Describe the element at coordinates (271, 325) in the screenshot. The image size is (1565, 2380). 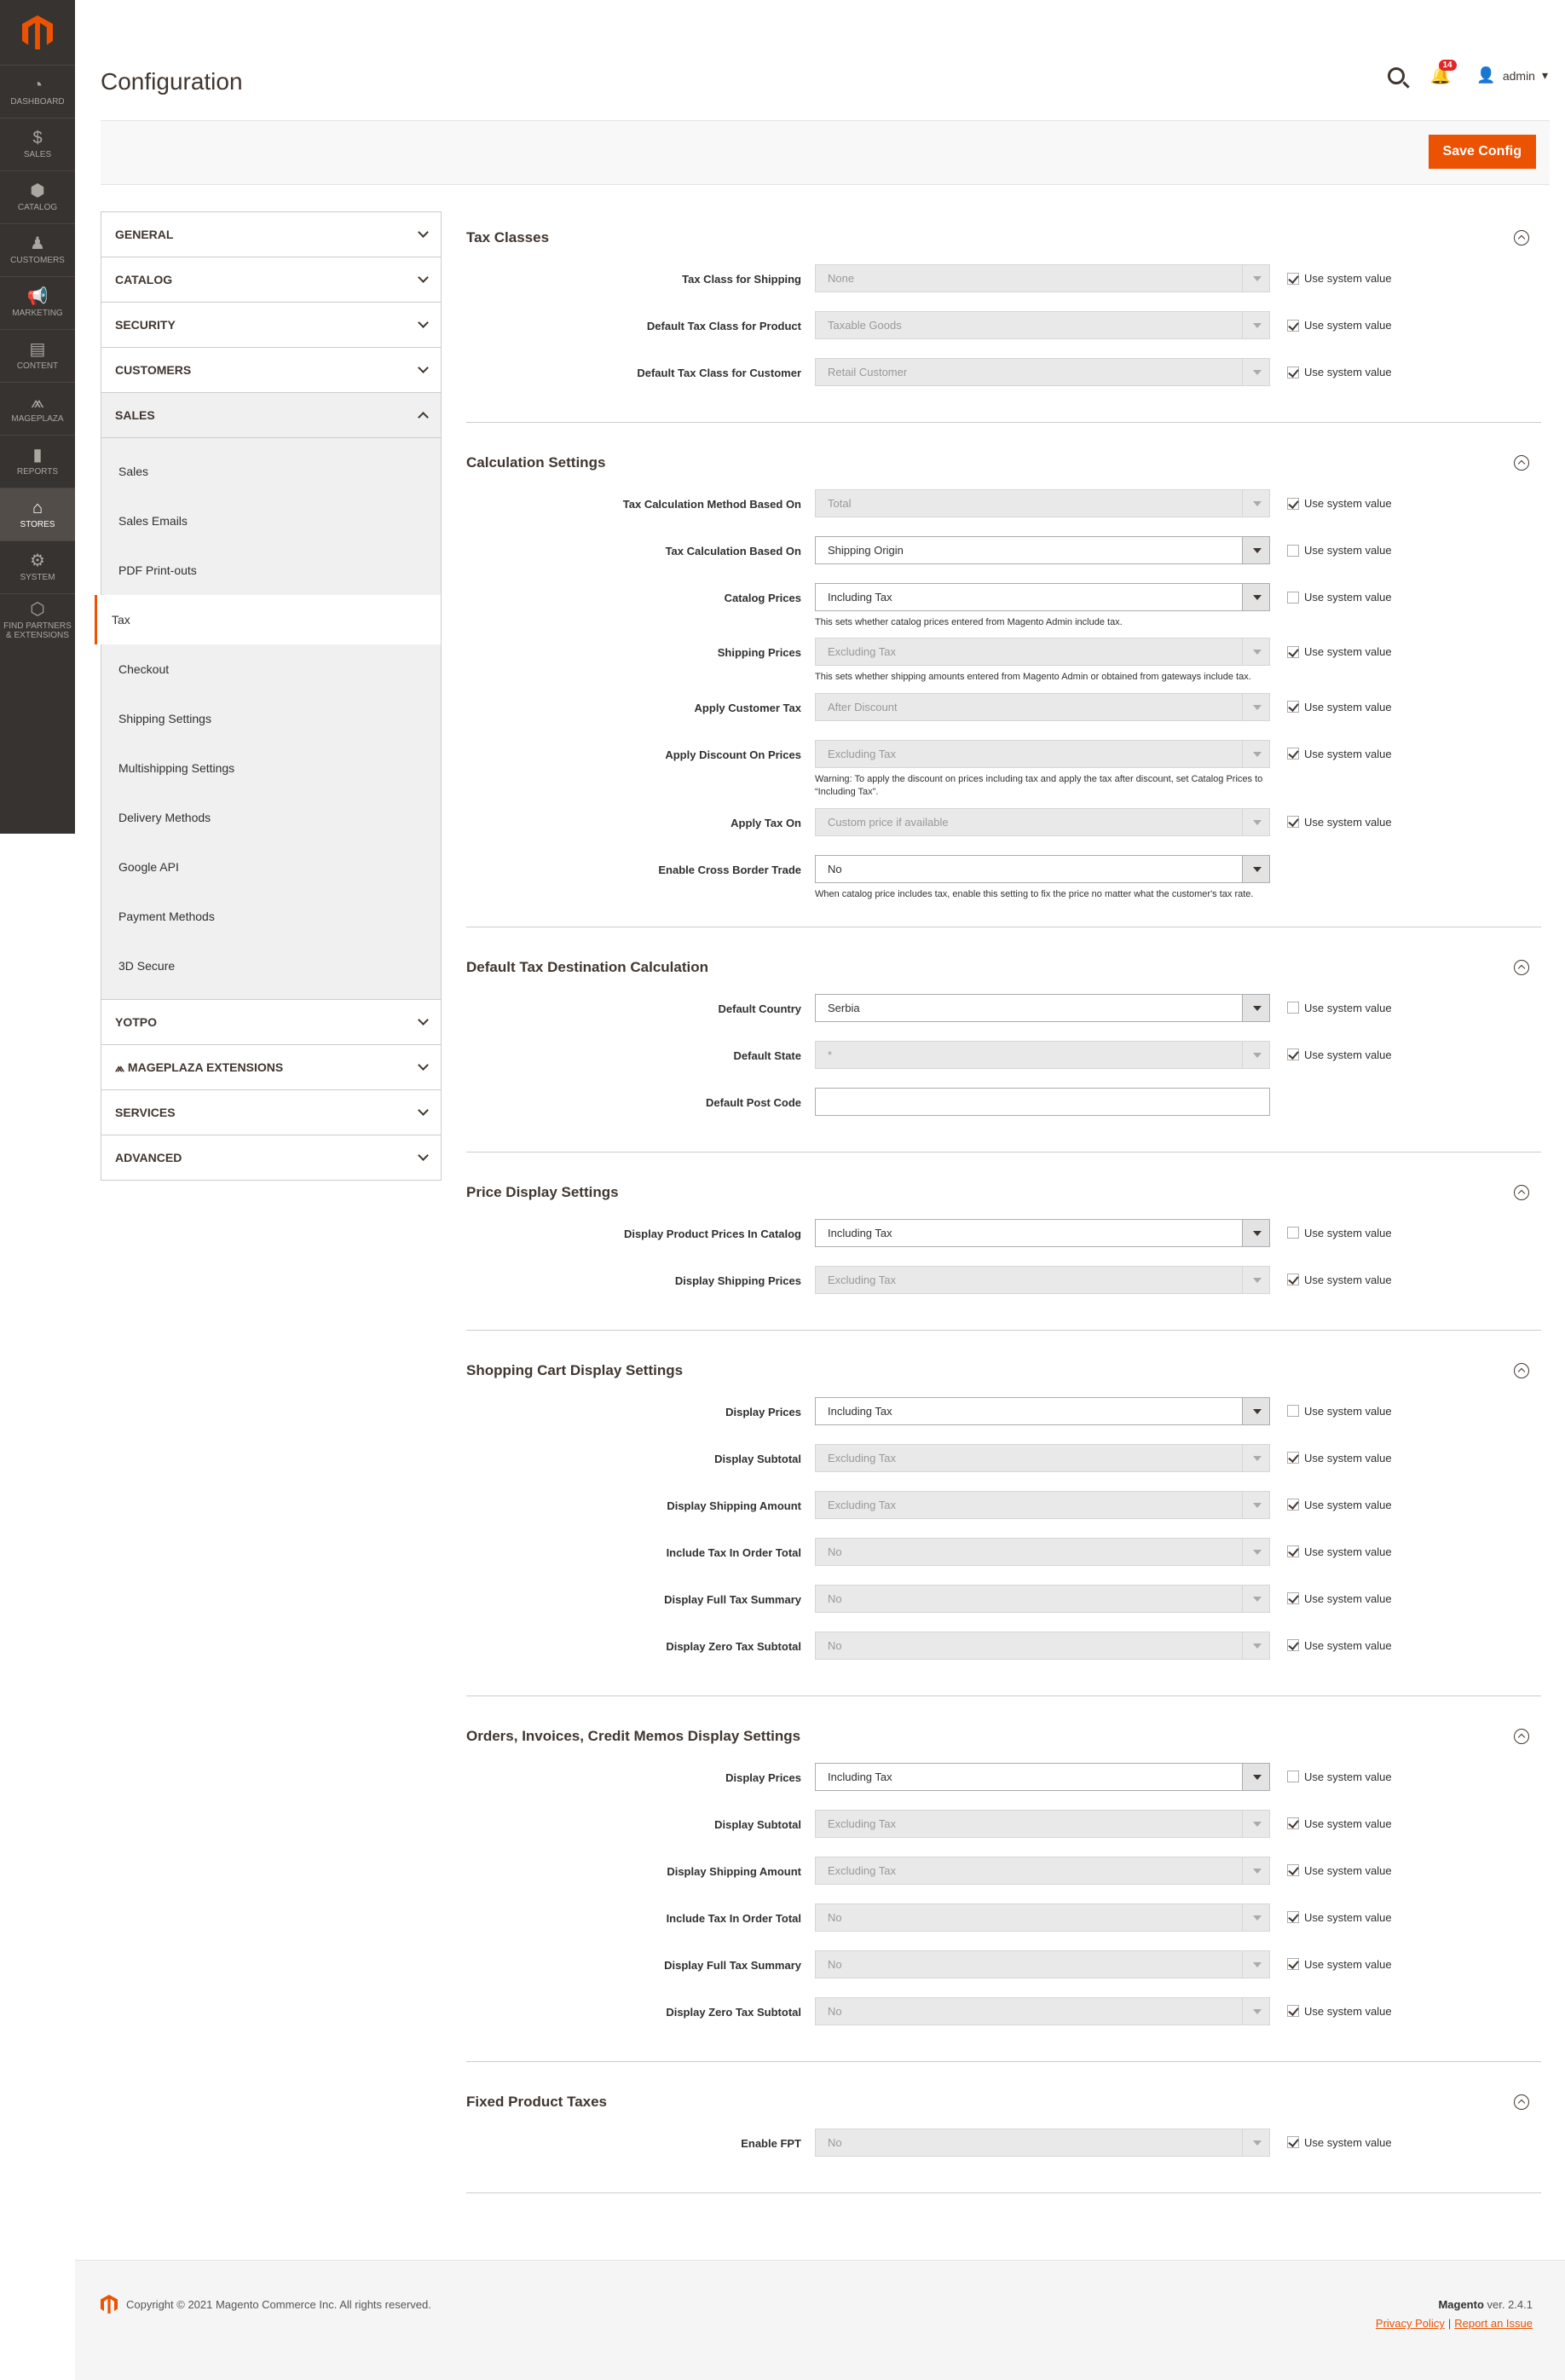
I see `tab-security: Security` at that location.